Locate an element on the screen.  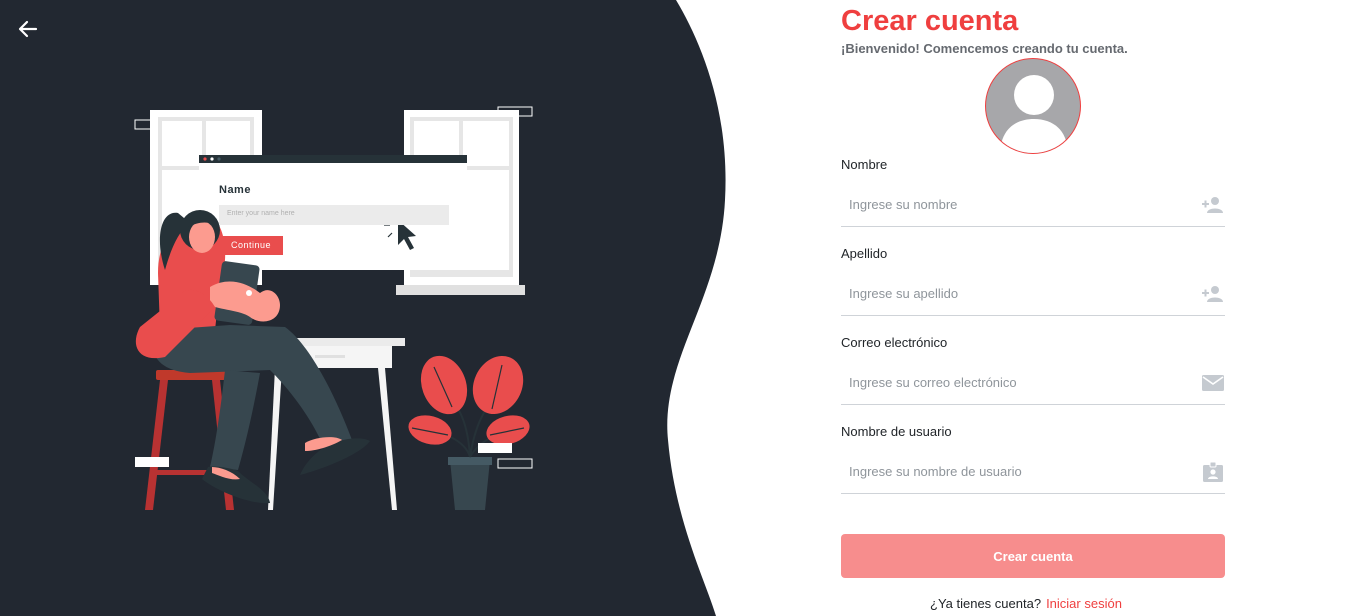
illustration-continue-button: Continue is located at coordinates (251, 245).